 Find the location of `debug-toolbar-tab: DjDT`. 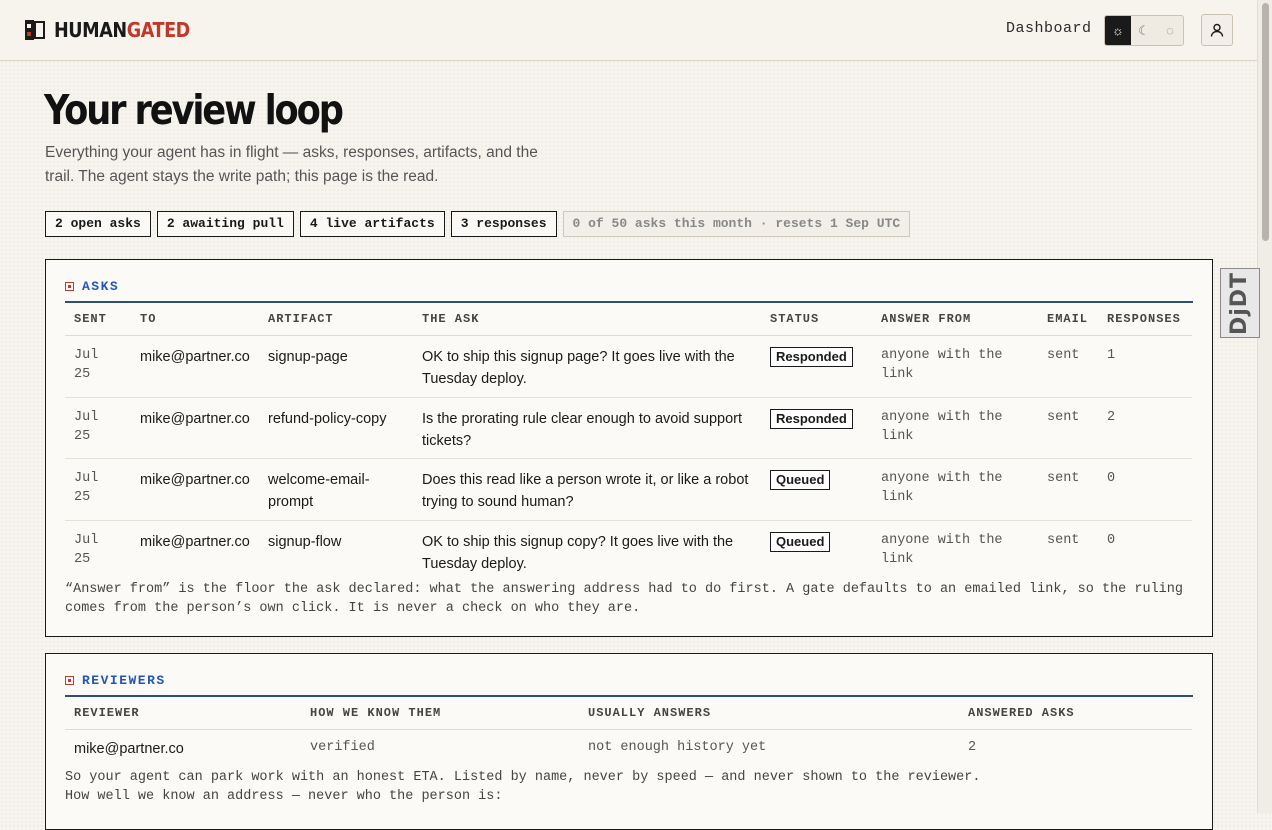

debug-toolbar-tab: DjDT is located at coordinates (1240, 303).